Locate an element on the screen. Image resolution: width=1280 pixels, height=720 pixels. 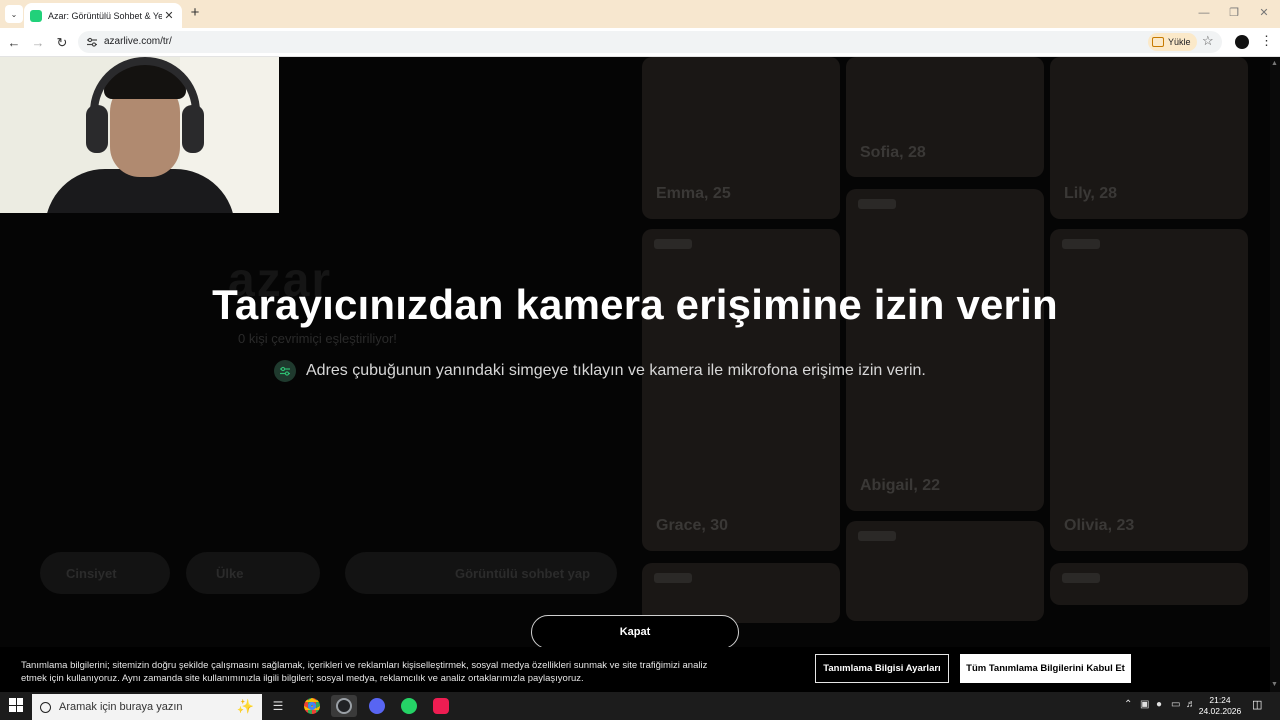
browser-tab: Azar: Görüntülü Sohbet & Yeni ✕ is located at coordinates (103, 15).